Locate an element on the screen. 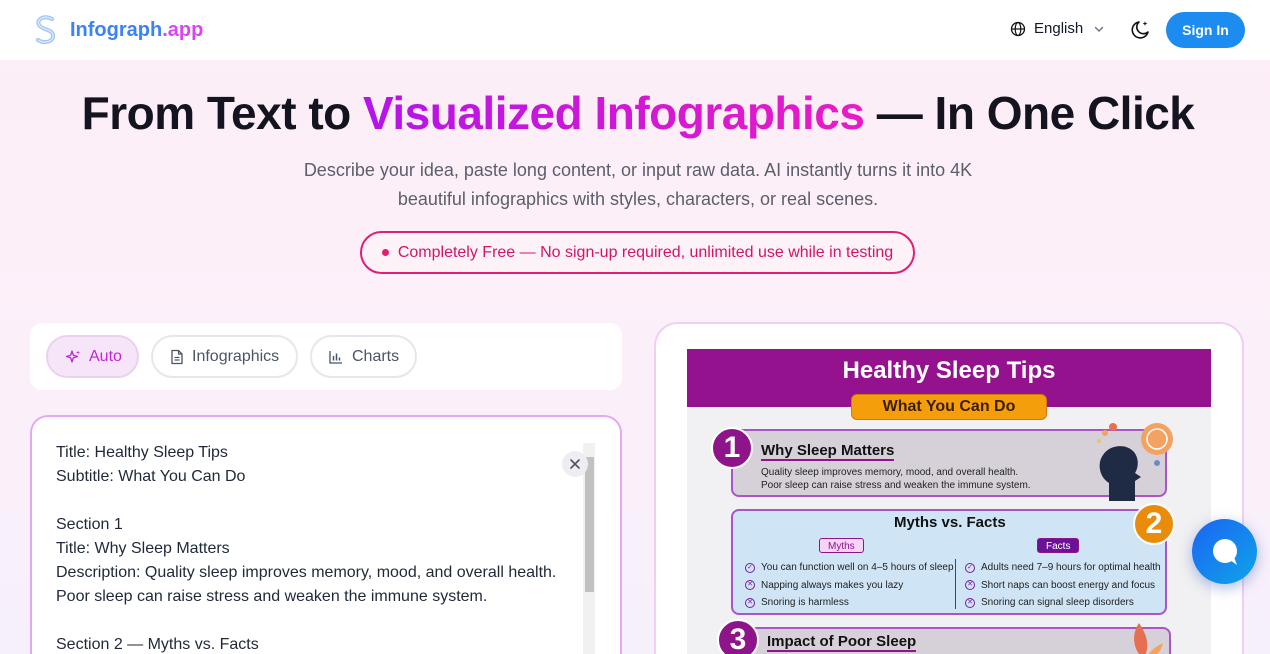 This screenshot has width=1270, height=654. mode-tabs: Auto Infographics Charts is located at coordinates (326, 356).